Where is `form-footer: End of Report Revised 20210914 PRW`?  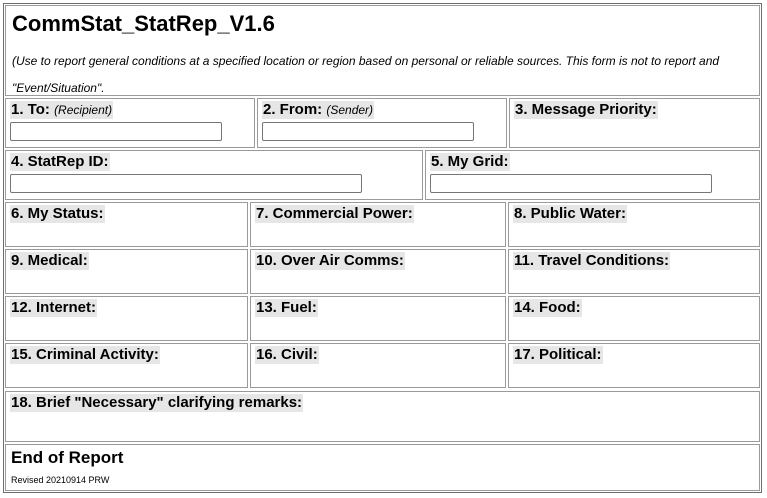 form-footer: End of Report Revised 20210914 PRW is located at coordinates (382, 467).